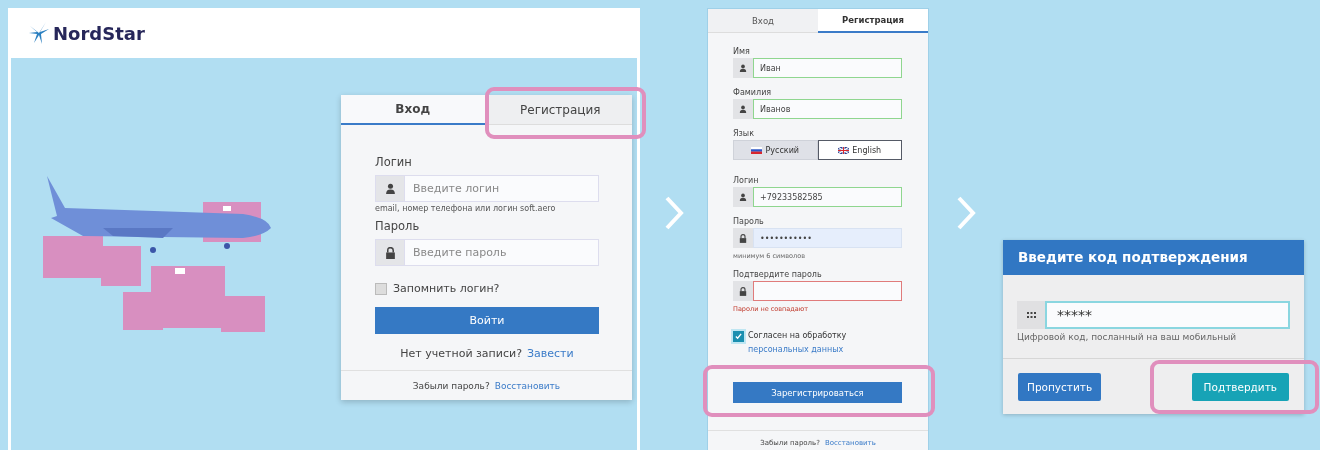  Describe the element at coordinates (527, 386) in the screenshot. I see `restore-link: Восстановить` at that location.